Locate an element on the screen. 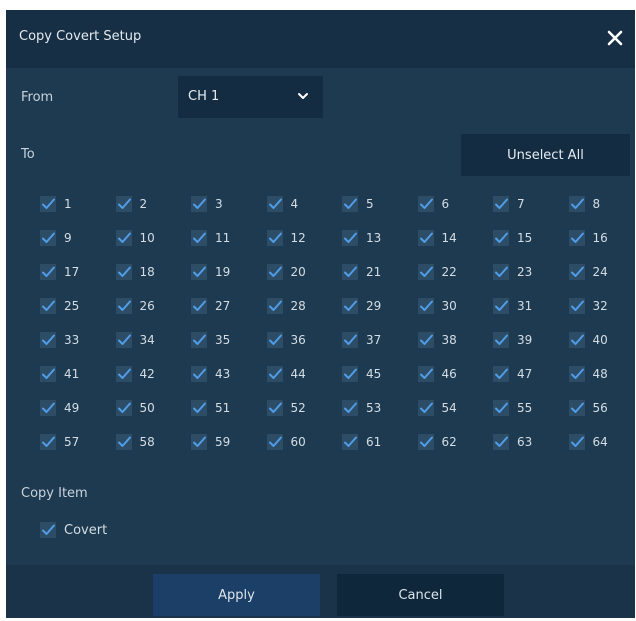  unselect-all-button: Unselect All is located at coordinates (545, 155).